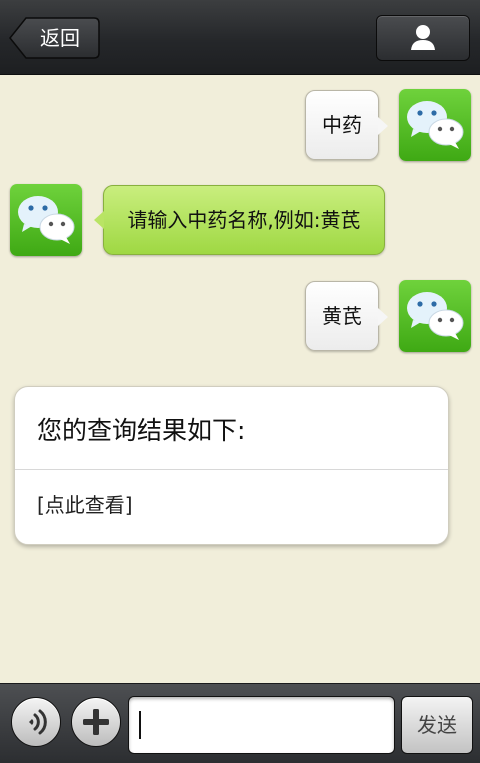 The height and width of the screenshot is (763, 480). I want to click on voice-button, so click(36, 722).